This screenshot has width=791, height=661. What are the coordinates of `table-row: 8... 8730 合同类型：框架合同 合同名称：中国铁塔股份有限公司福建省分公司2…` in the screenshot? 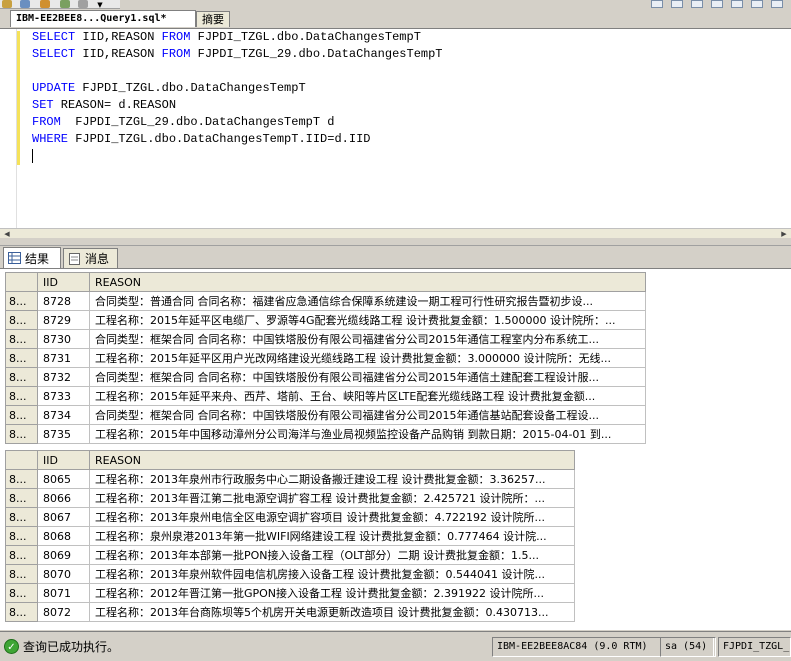 It's located at (325, 339).